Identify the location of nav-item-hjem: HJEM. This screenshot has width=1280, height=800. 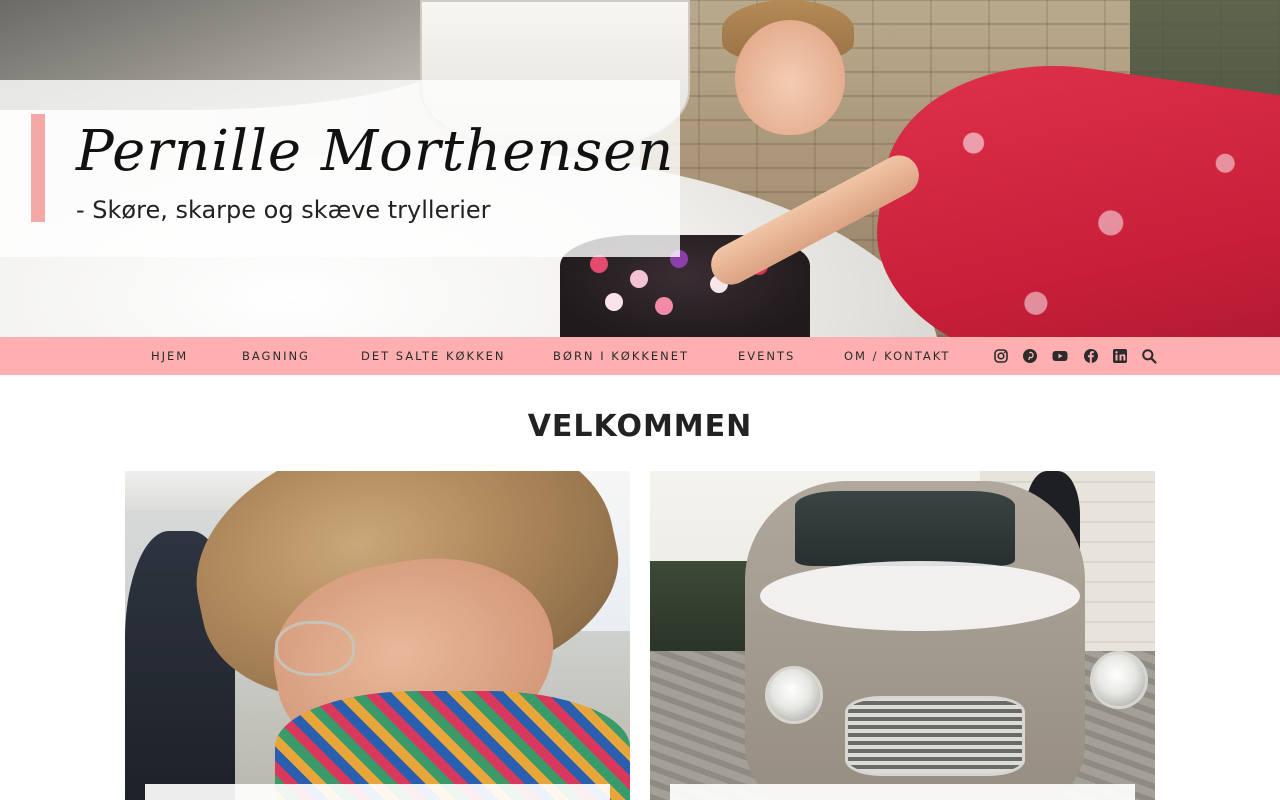
(169, 356).